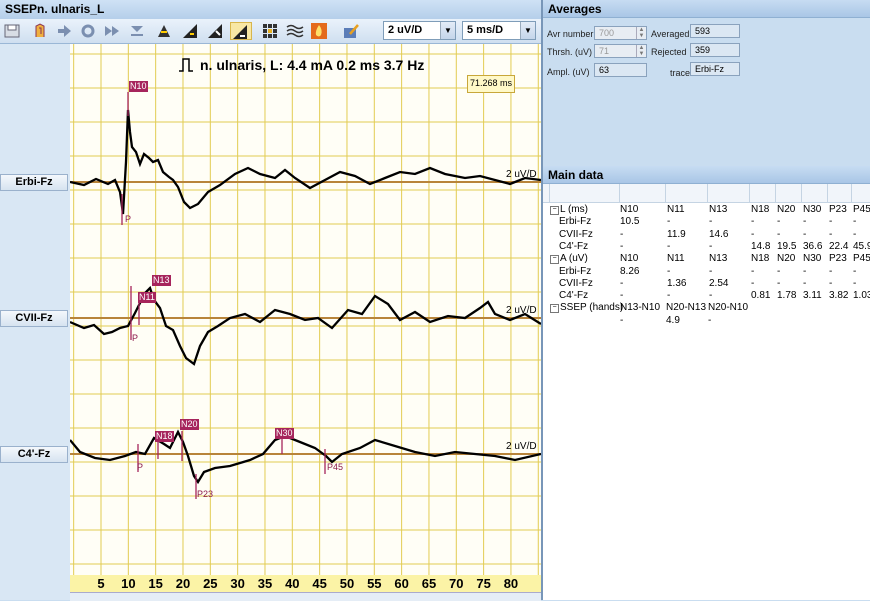  Describe the element at coordinates (215, 31) in the screenshot. I see `ramp-alt-icon` at that location.